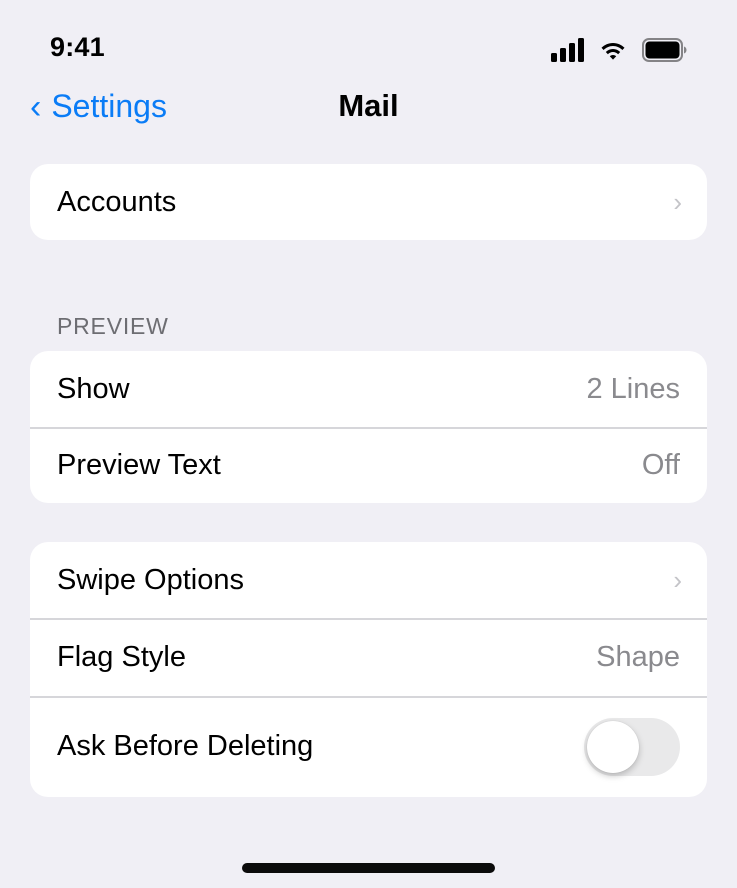  What do you see at coordinates (368, 465) in the screenshot?
I see `preview-text-row: Preview Text Off` at bounding box center [368, 465].